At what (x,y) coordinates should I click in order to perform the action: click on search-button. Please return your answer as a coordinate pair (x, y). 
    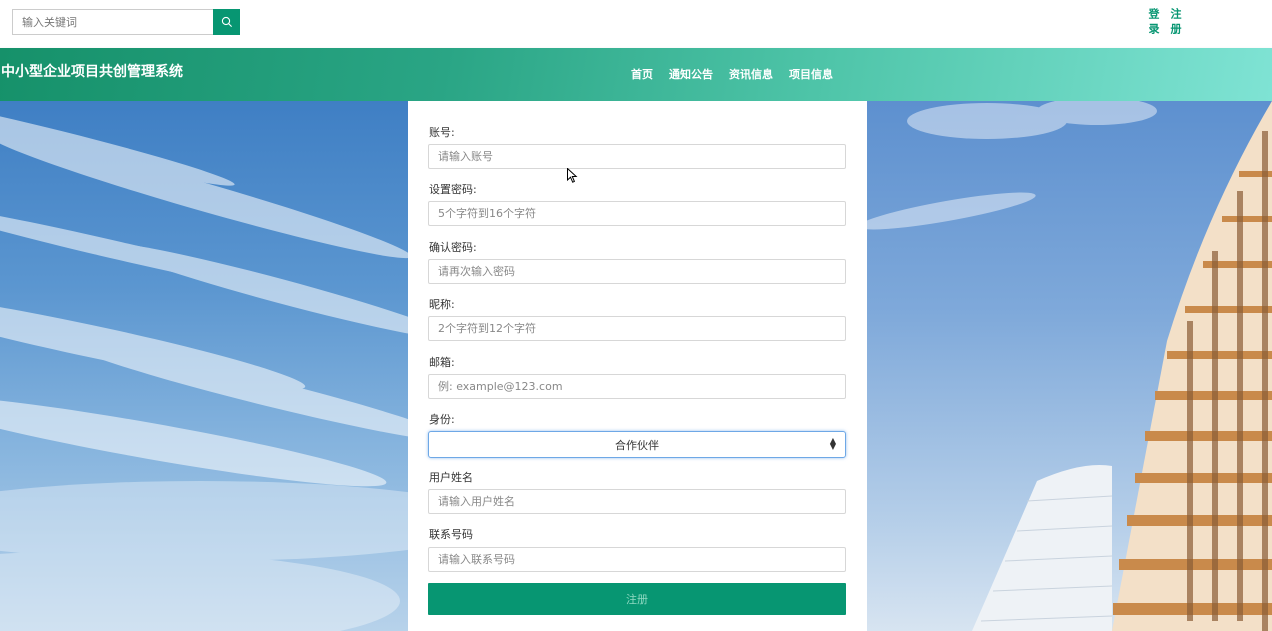
    Looking at the image, I should click on (226, 22).